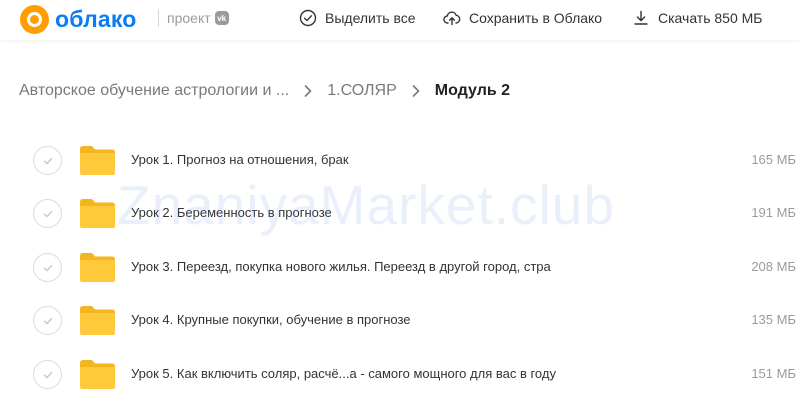 The image size is (800, 408). I want to click on project-text: проект, so click(189, 18).